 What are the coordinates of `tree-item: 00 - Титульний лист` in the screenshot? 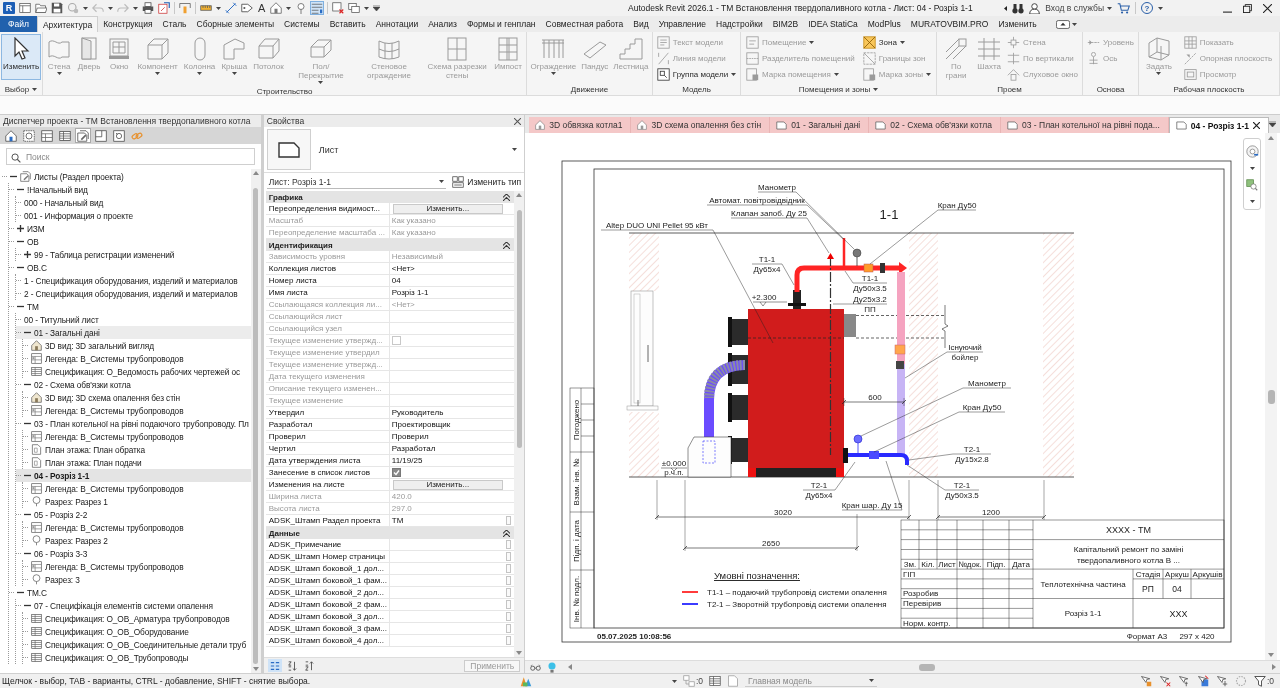 It's located at (133, 319).